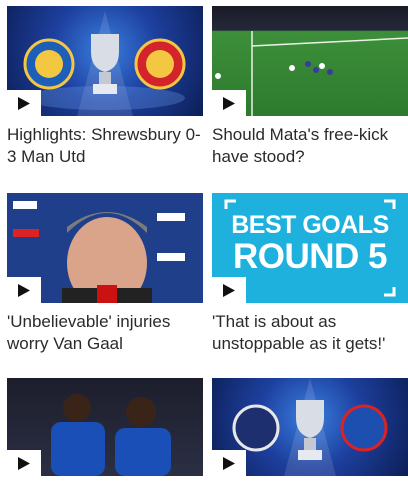 The height and width of the screenshot is (484, 408). I want to click on video-title: Highlights: Shrewsbury 0-3 Man Utd, so click(105, 146).